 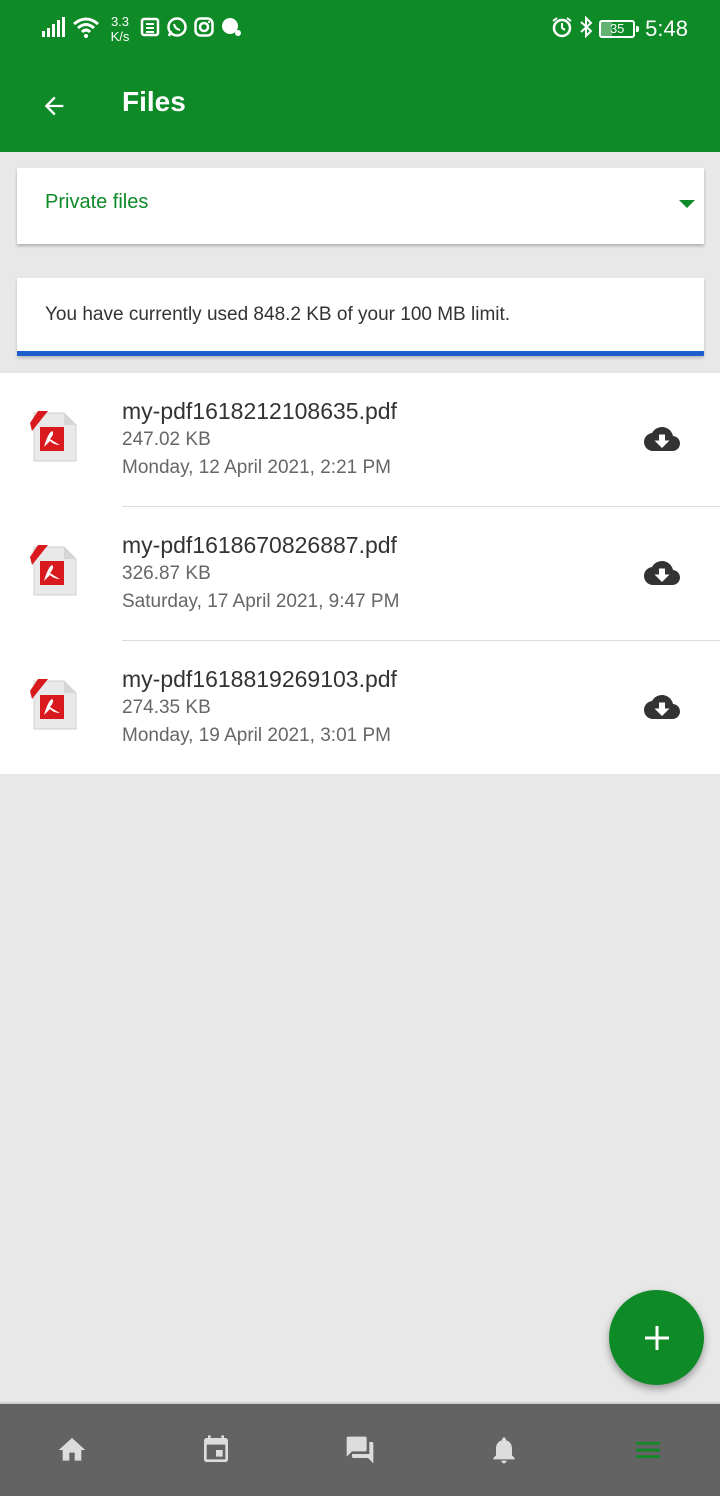 What do you see at coordinates (562, 29) in the screenshot?
I see `alarm-icon` at bounding box center [562, 29].